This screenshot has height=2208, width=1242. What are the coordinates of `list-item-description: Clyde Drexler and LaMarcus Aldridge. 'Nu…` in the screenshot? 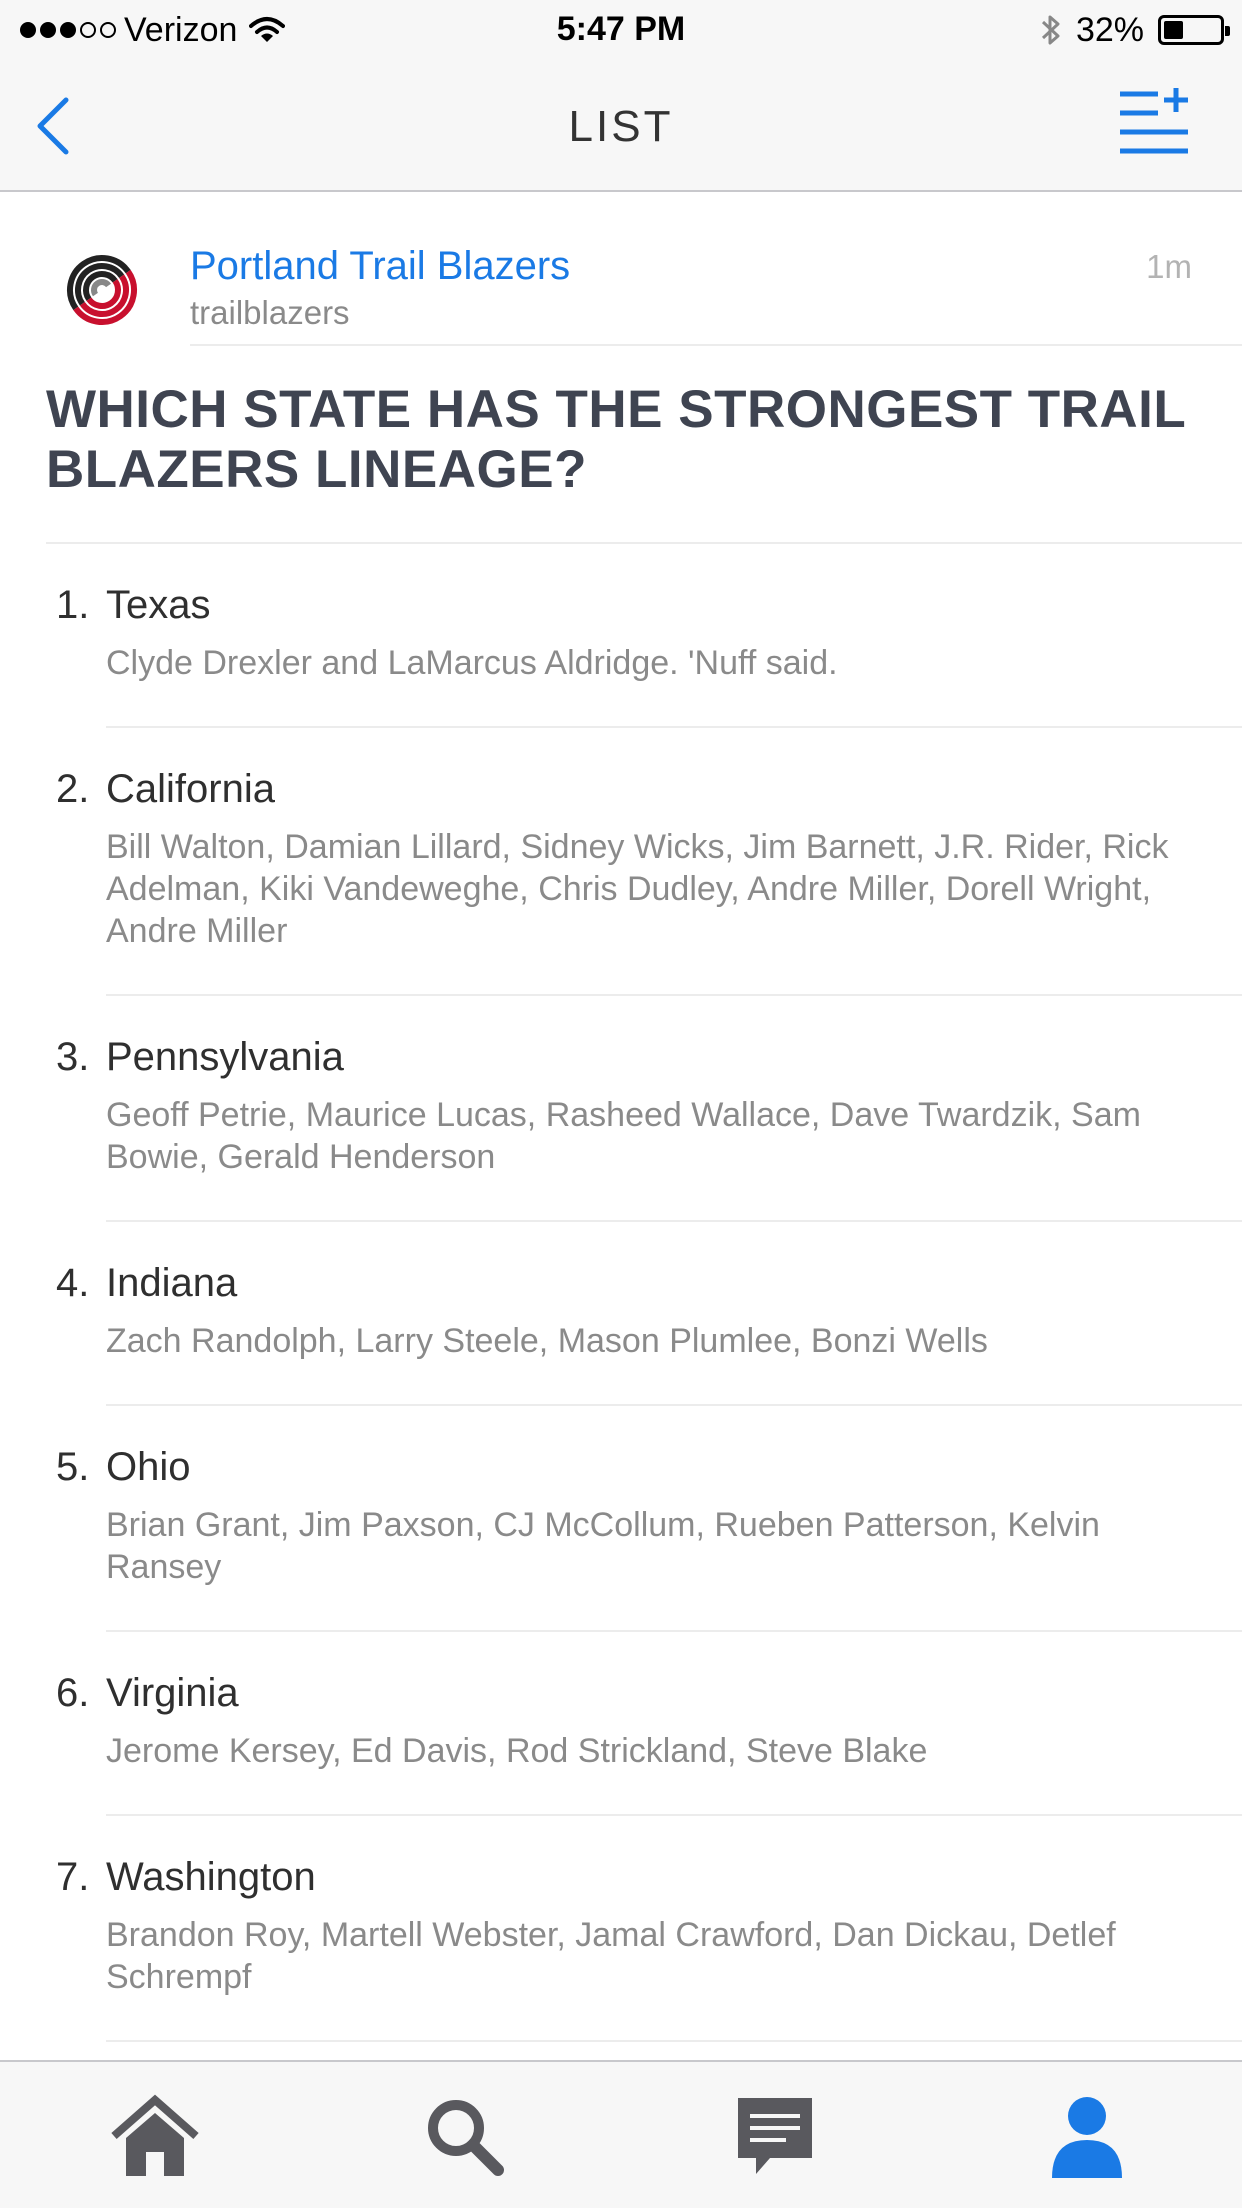 It's located at (472, 663).